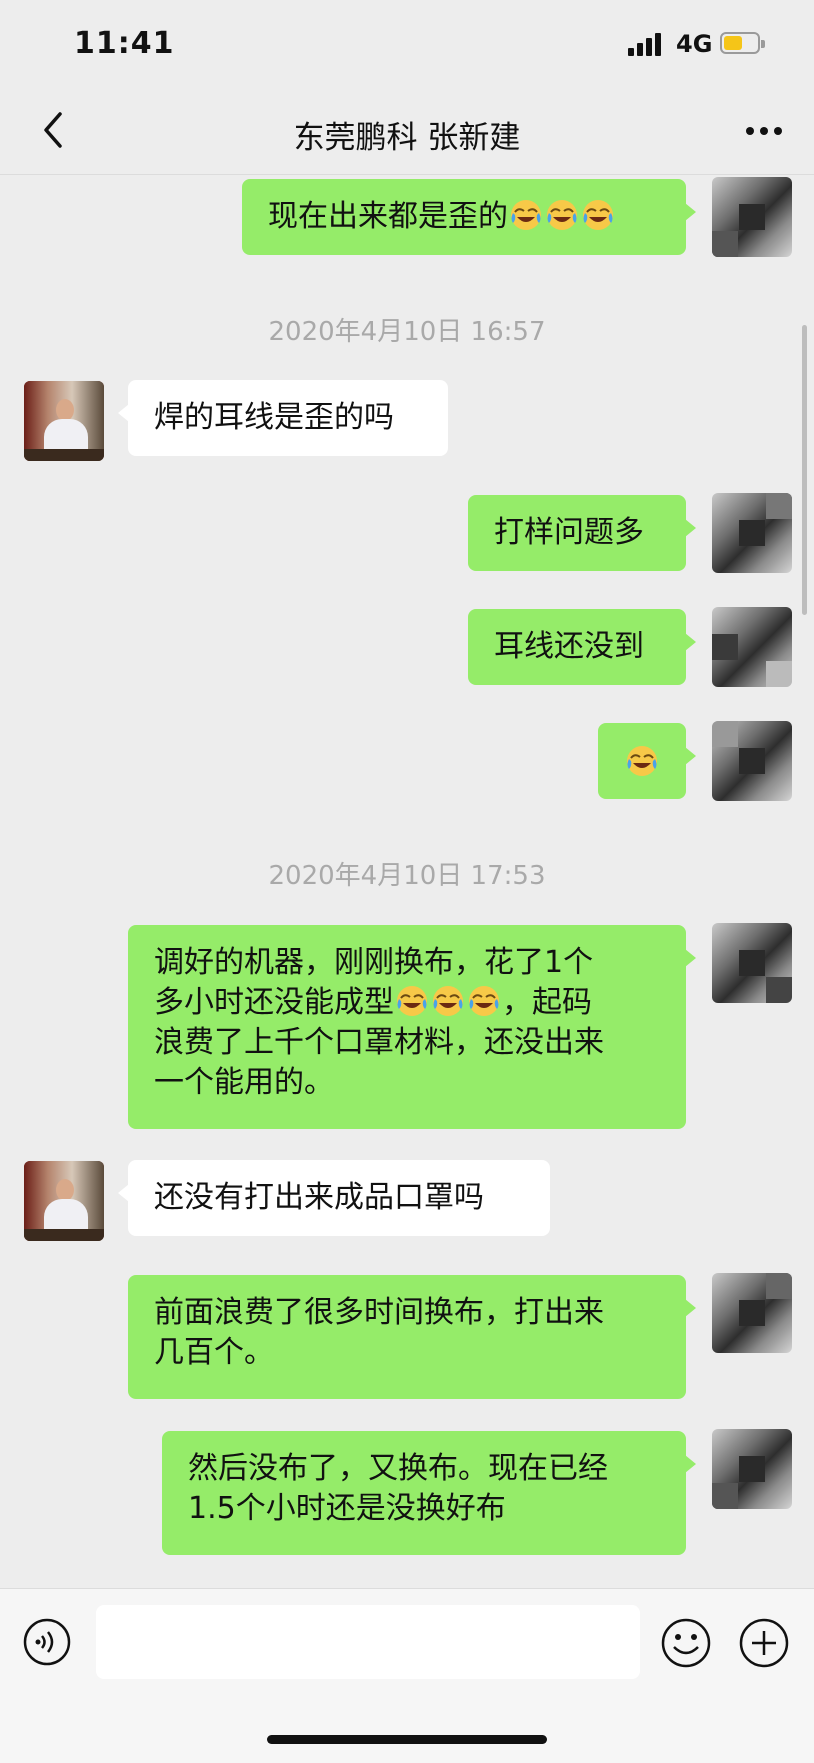 The image size is (814, 1763). What do you see at coordinates (388, 216) in the screenshot?
I see `message-text: 现在出来都是歪的` at bounding box center [388, 216].